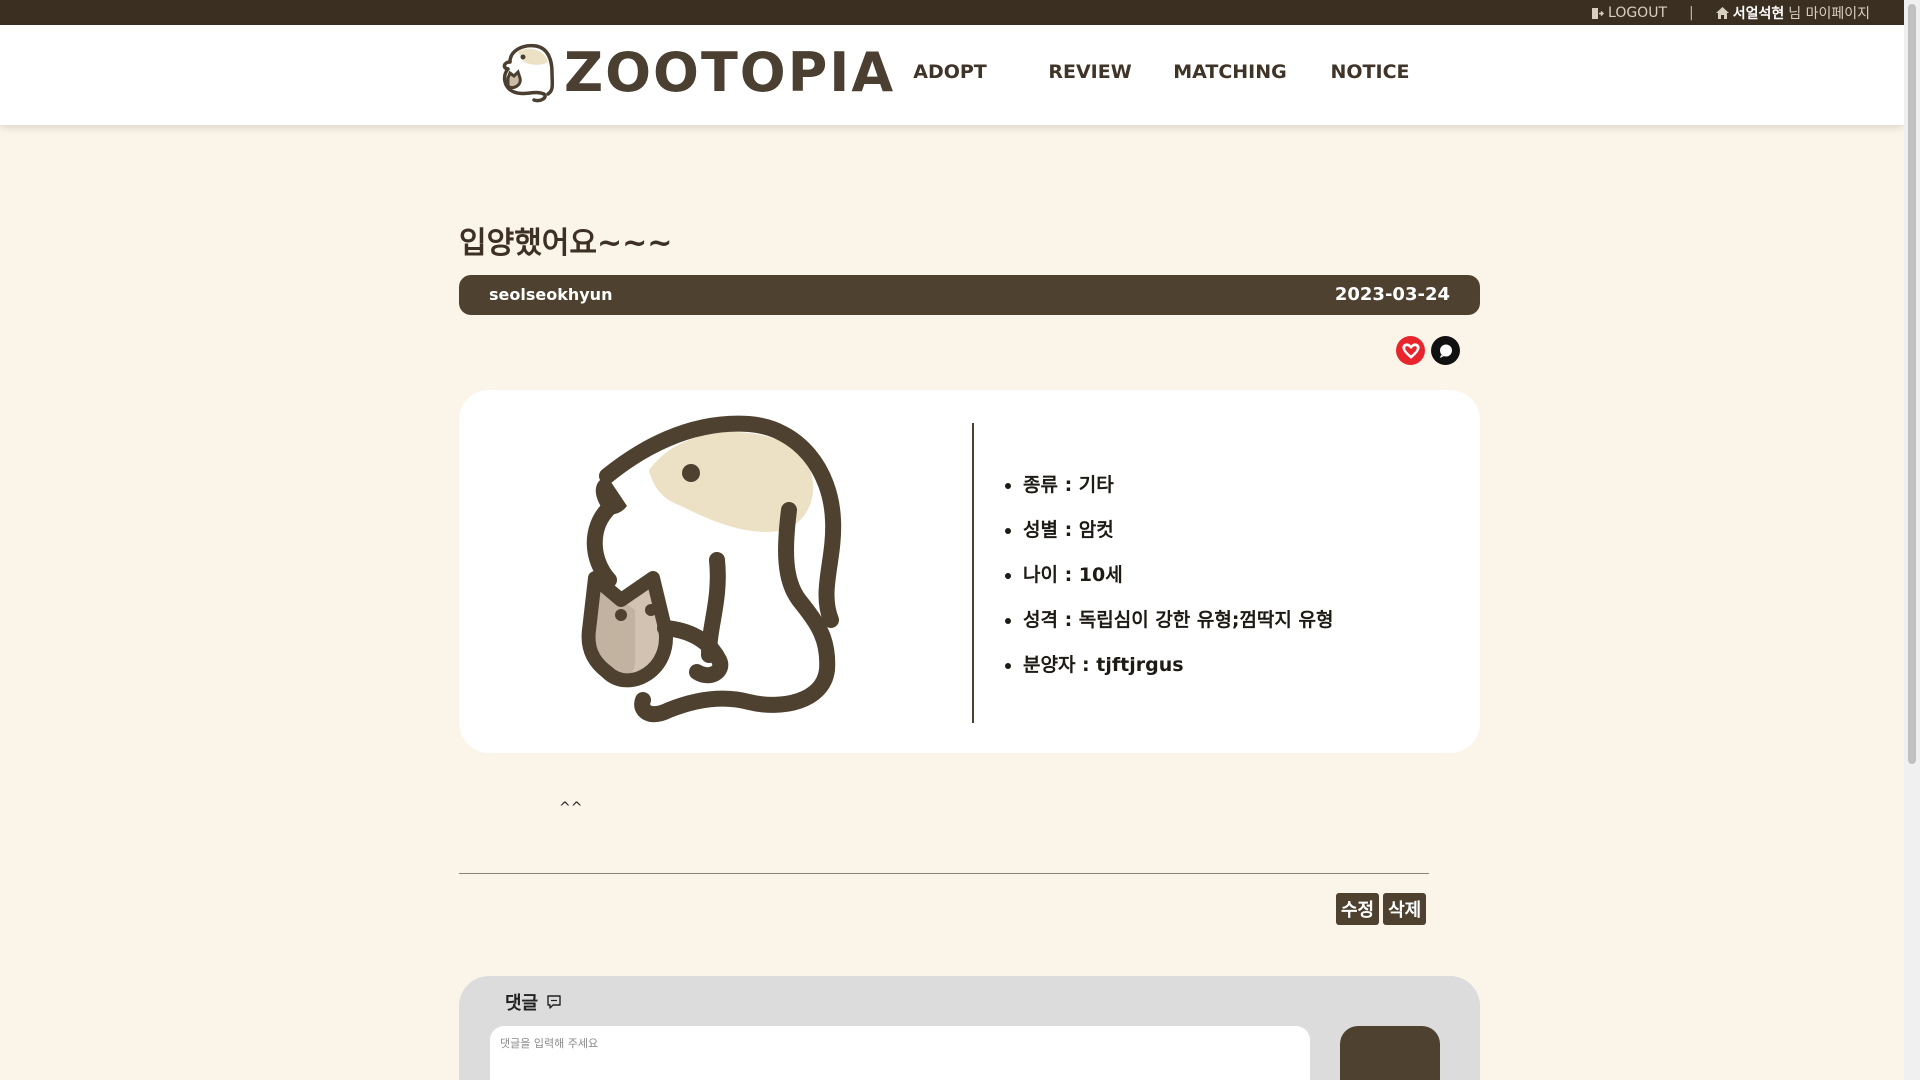 The height and width of the screenshot is (1080, 1920). Describe the element at coordinates (973, 573) in the screenshot. I see `card-divider` at that location.